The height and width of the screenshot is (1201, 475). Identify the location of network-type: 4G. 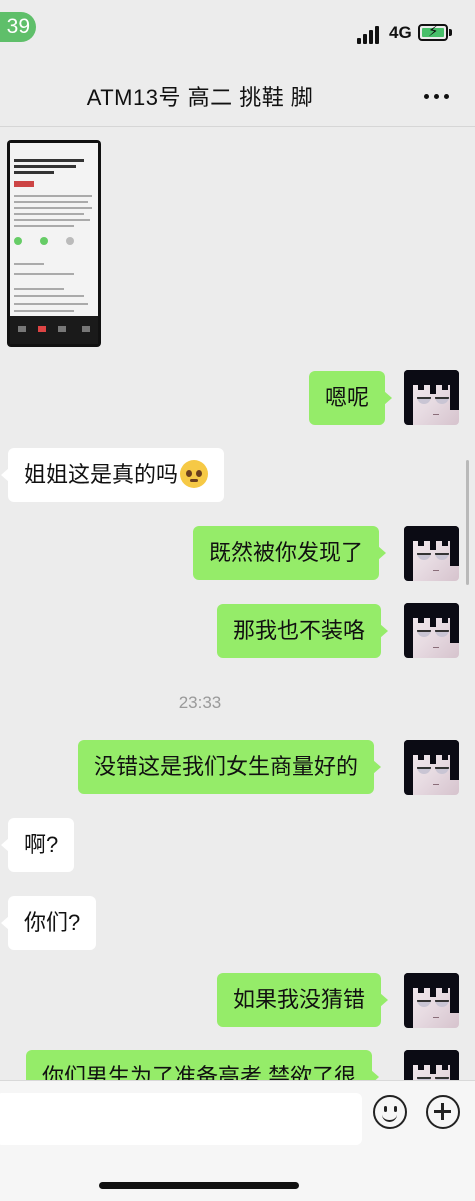
(400, 32).